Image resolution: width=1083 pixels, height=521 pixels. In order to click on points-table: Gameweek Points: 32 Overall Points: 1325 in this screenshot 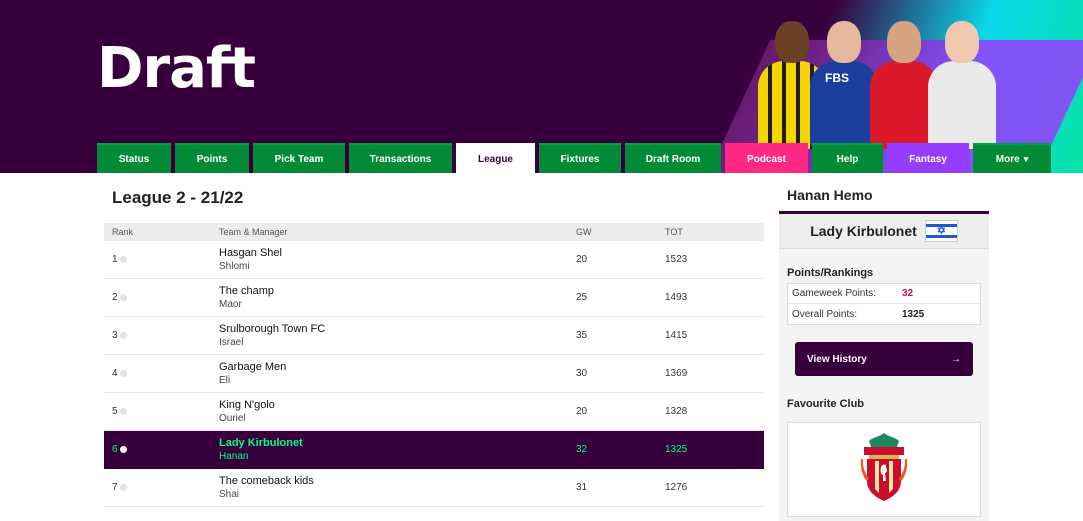, I will do `click(884, 304)`.